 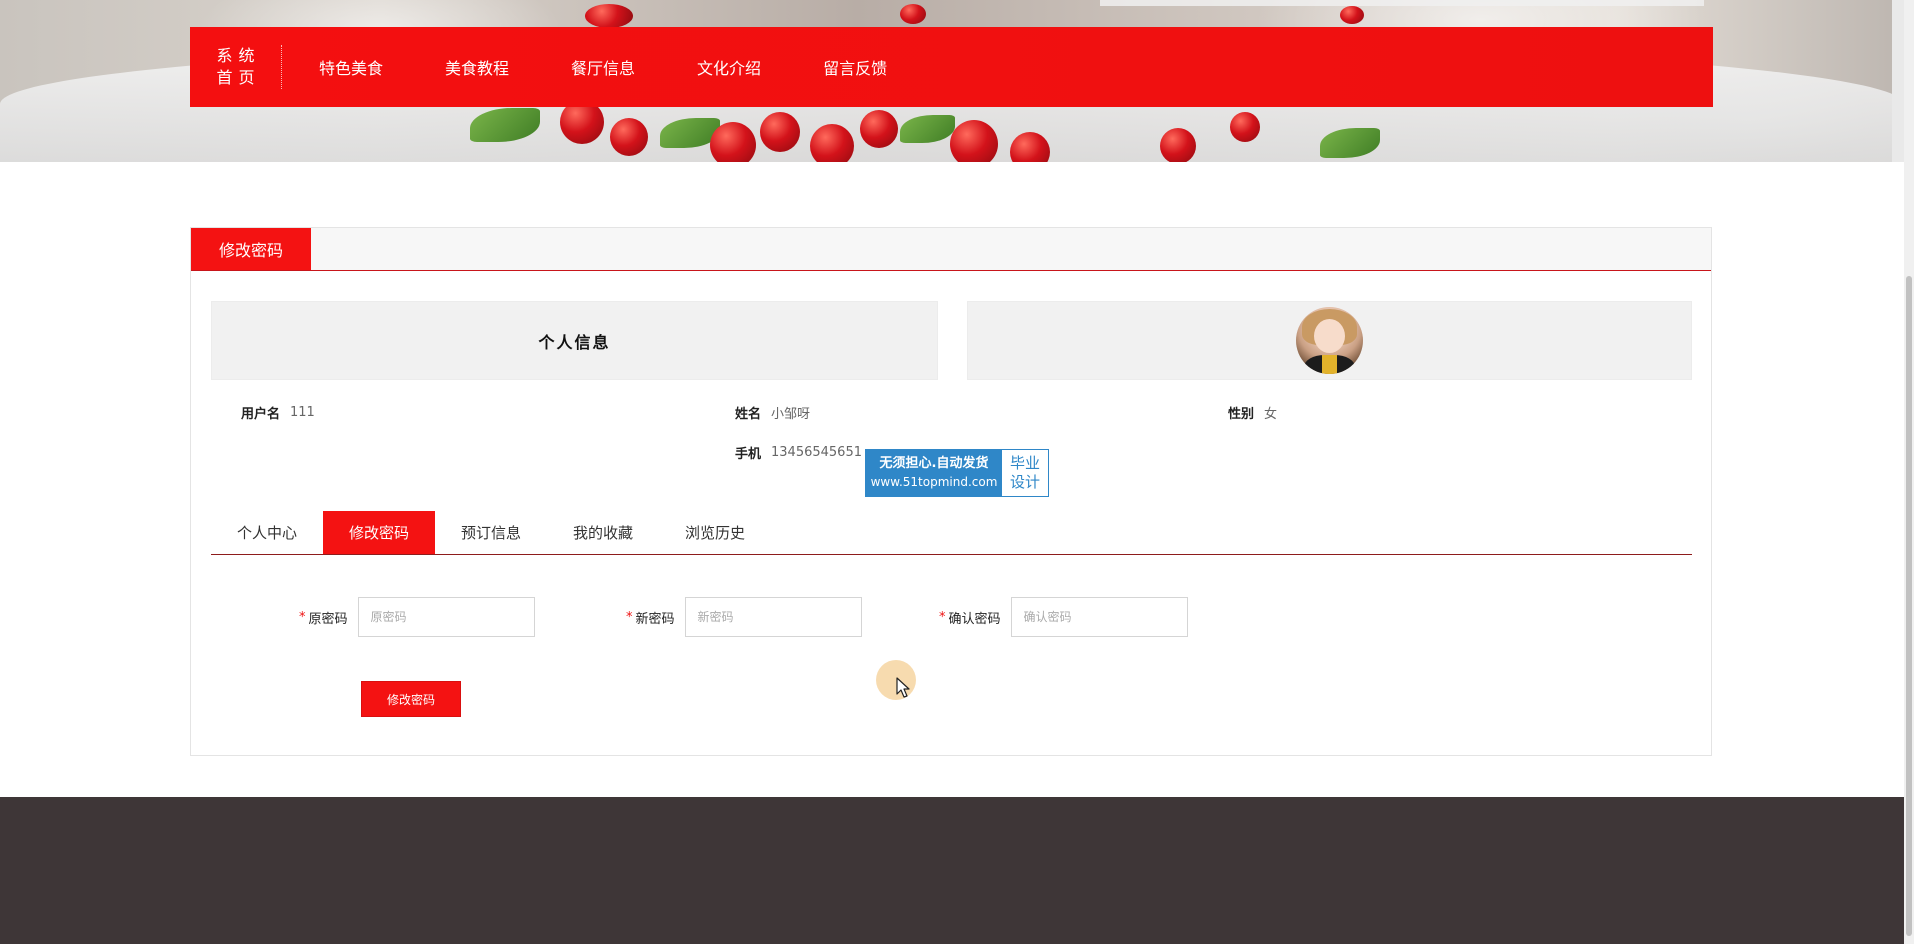 What do you see at coordinates (1241, 414) in the screenshot?
I see `field-gender-label: 性别` at bounding box center [1241, 414].